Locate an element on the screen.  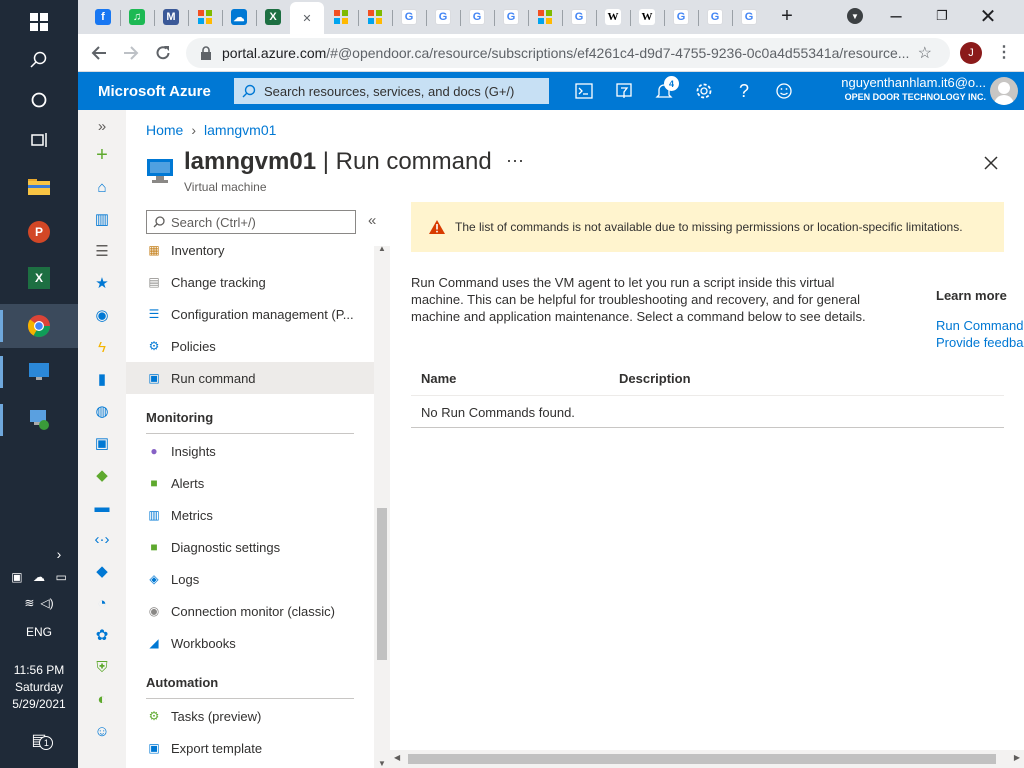
function-app-icon: ϟ is located at coordinates (102, 347).